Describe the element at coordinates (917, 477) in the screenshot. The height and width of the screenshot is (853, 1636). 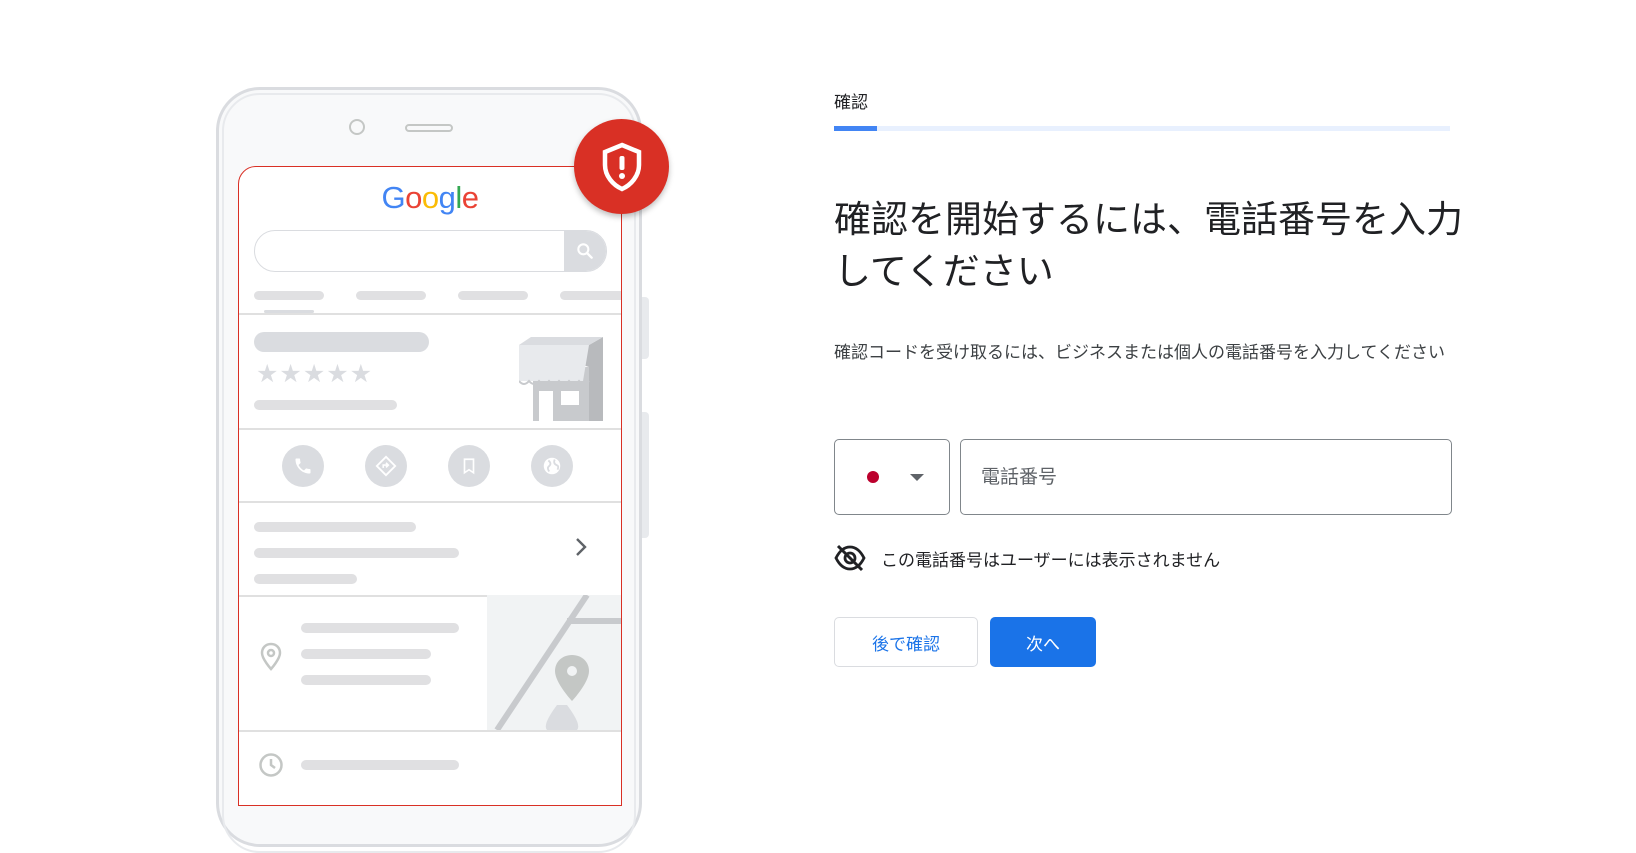
I see `dropdown-caret-icon` at that location.